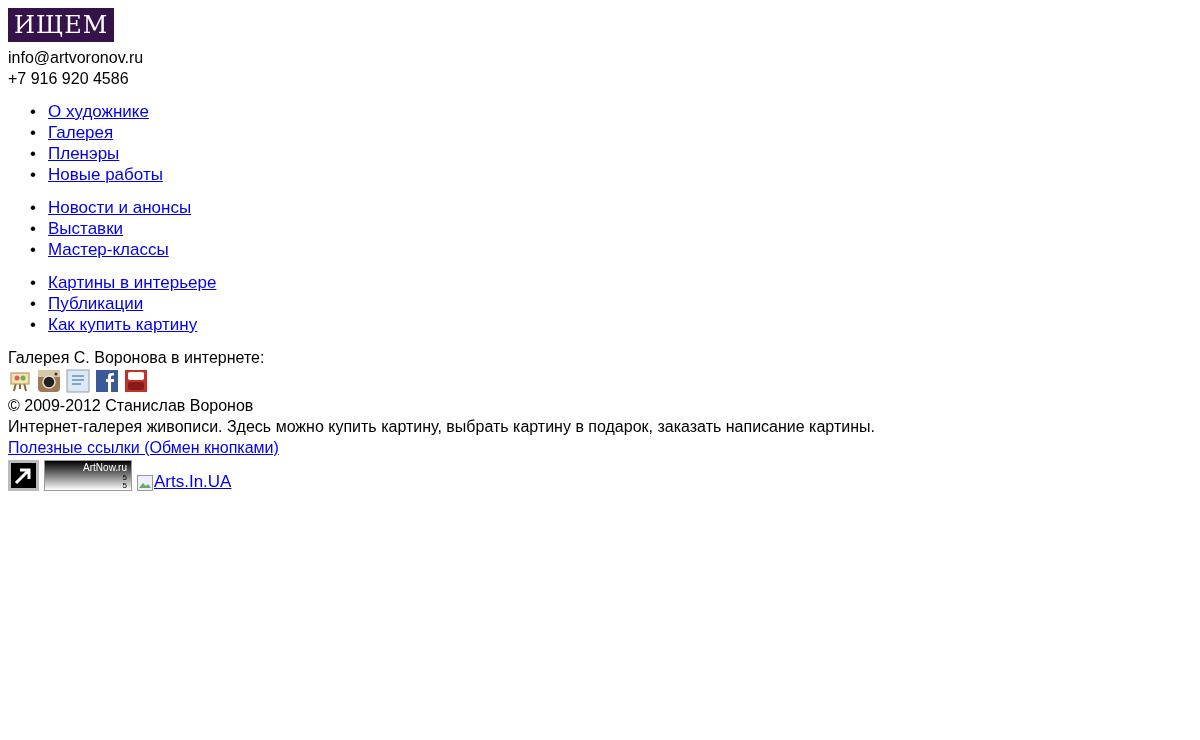 Image resolution: width=1200 pixels, height=740 pixels. What do you see at coordinates (76, 58) in the screenshot?
I see `email-text: info@artvoronov.ru` at bounding box center [76, 58].